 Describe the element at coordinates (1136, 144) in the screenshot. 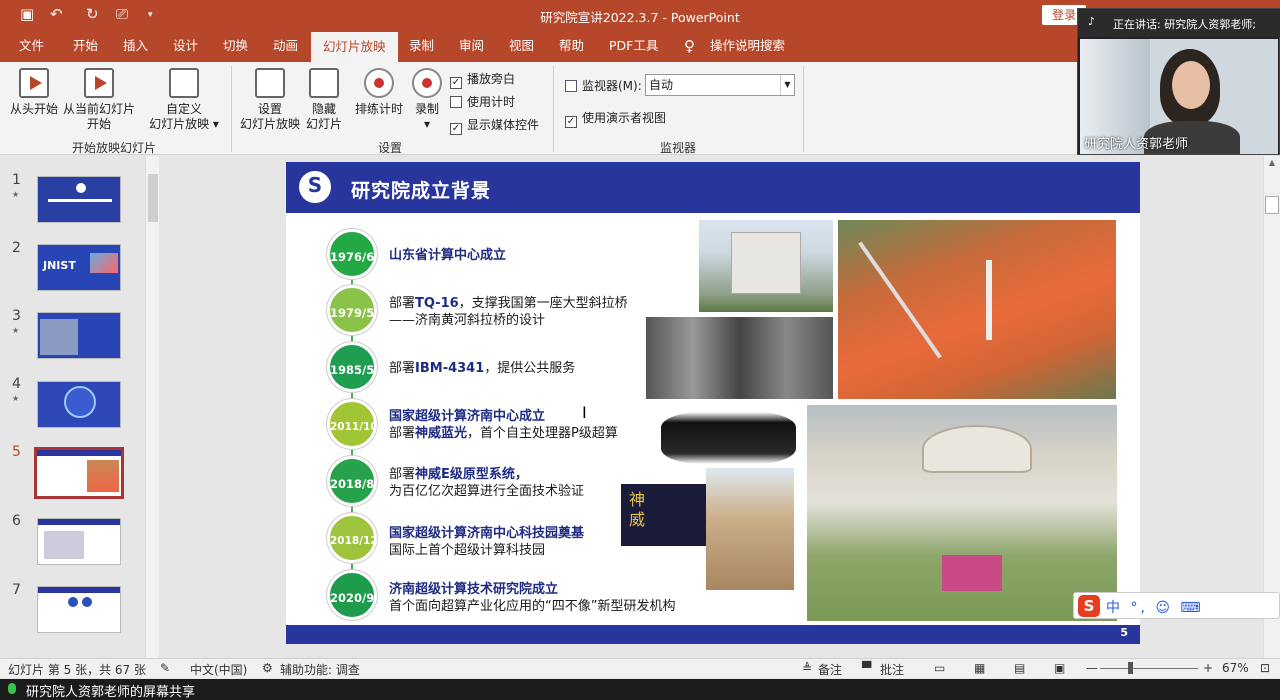

I see `participant-name: 研究院人资郭老师` at that location.